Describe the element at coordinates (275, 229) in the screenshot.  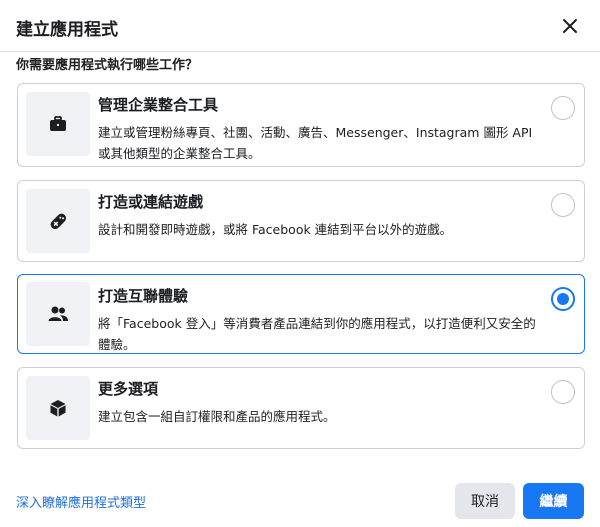
I see `option-description: 設計和開發即時遊戲，或將 Facebook 連結到平台以外的遊戲。` at that location.